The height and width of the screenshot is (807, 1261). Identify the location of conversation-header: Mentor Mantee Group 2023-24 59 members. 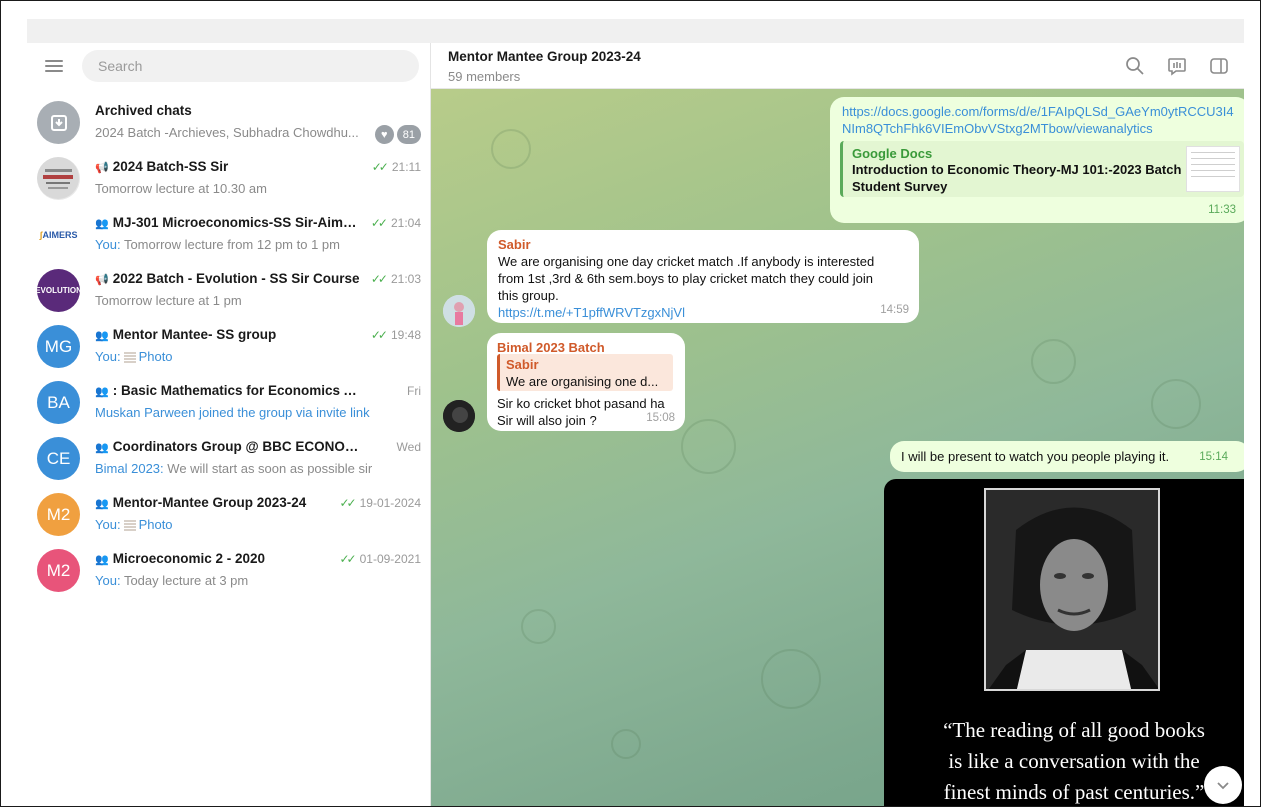
(837, 66).